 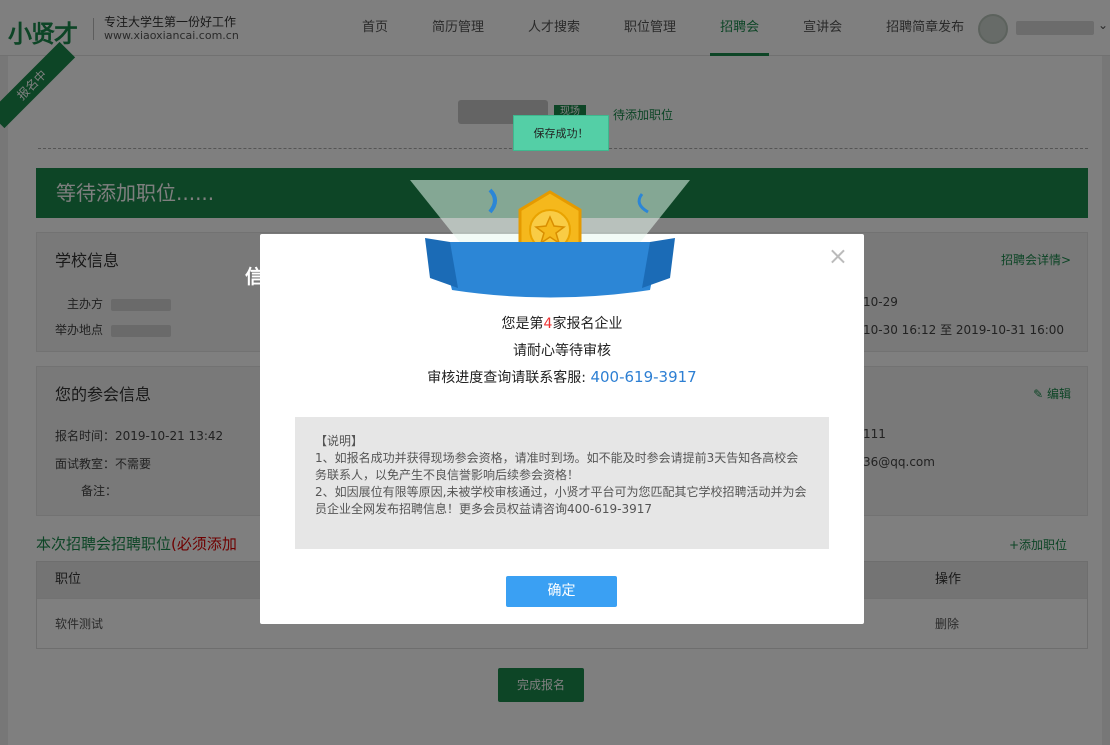 I want to click on celebration-graphic, so click(x=550, y=239).